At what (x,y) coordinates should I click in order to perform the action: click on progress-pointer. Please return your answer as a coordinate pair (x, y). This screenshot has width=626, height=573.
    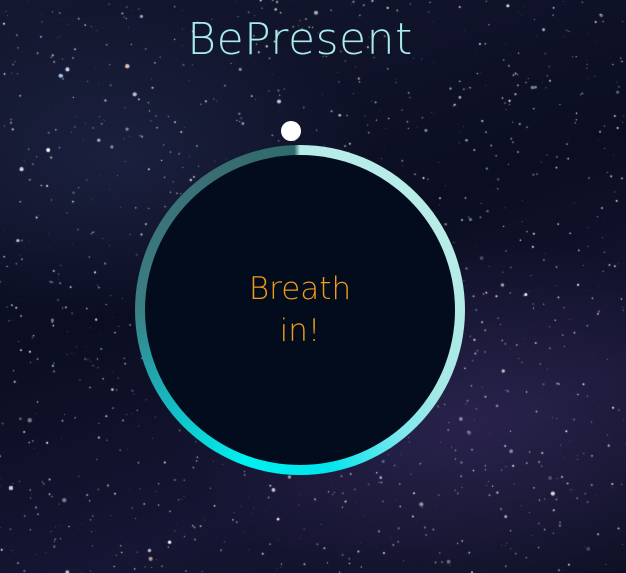
    Looking at the image, I should click on (291, 131).